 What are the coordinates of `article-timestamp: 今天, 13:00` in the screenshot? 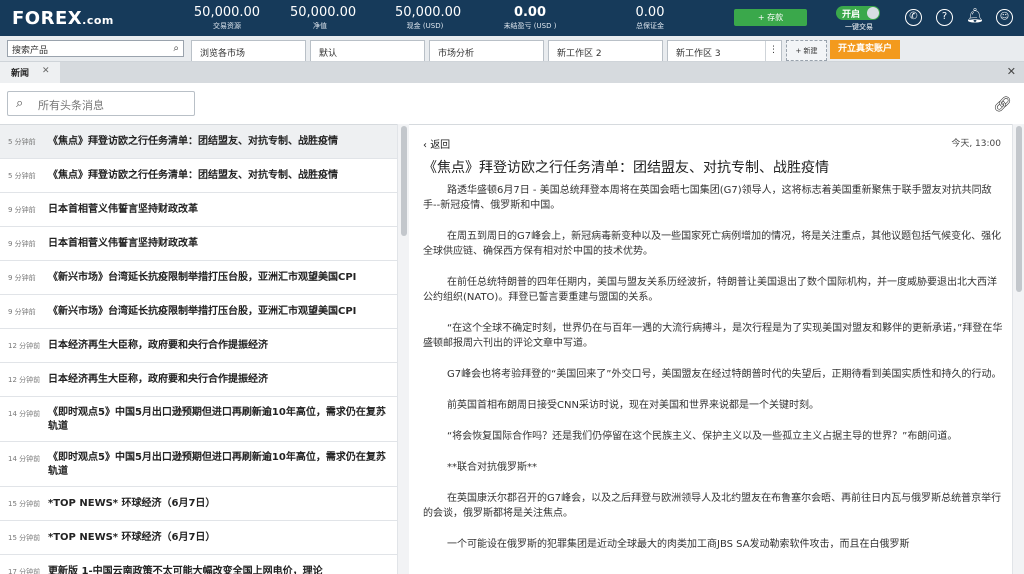 It's located at (976, 144).